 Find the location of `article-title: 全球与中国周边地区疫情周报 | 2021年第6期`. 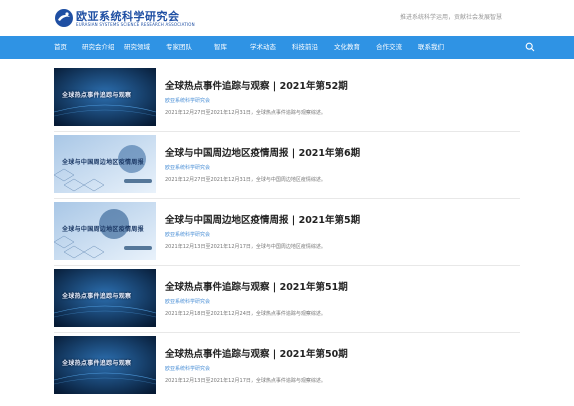

article-title: 全球与中国周边地区疫情周报 | 2021年第6期 is located at coordinates (262, 152).